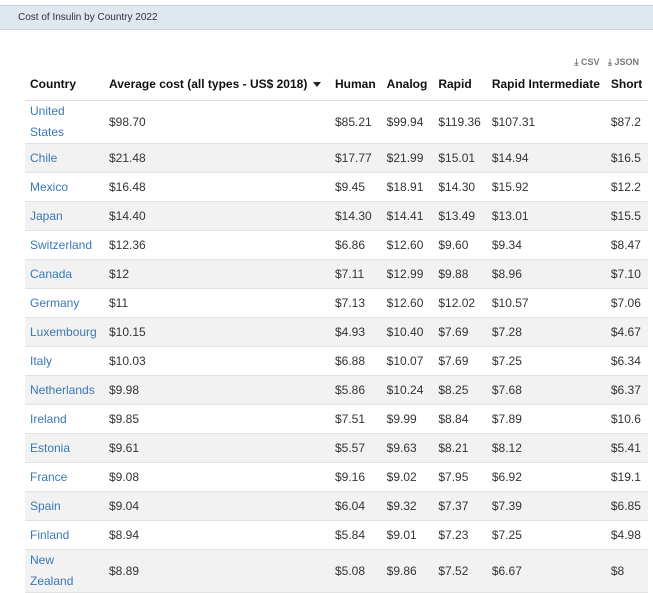 The width and height of the screenshot is (653, 593). Describe the element at coordinates (546, 158) in the screenshot. I see `cell-rapid-intermediate: $14.94` at that location.